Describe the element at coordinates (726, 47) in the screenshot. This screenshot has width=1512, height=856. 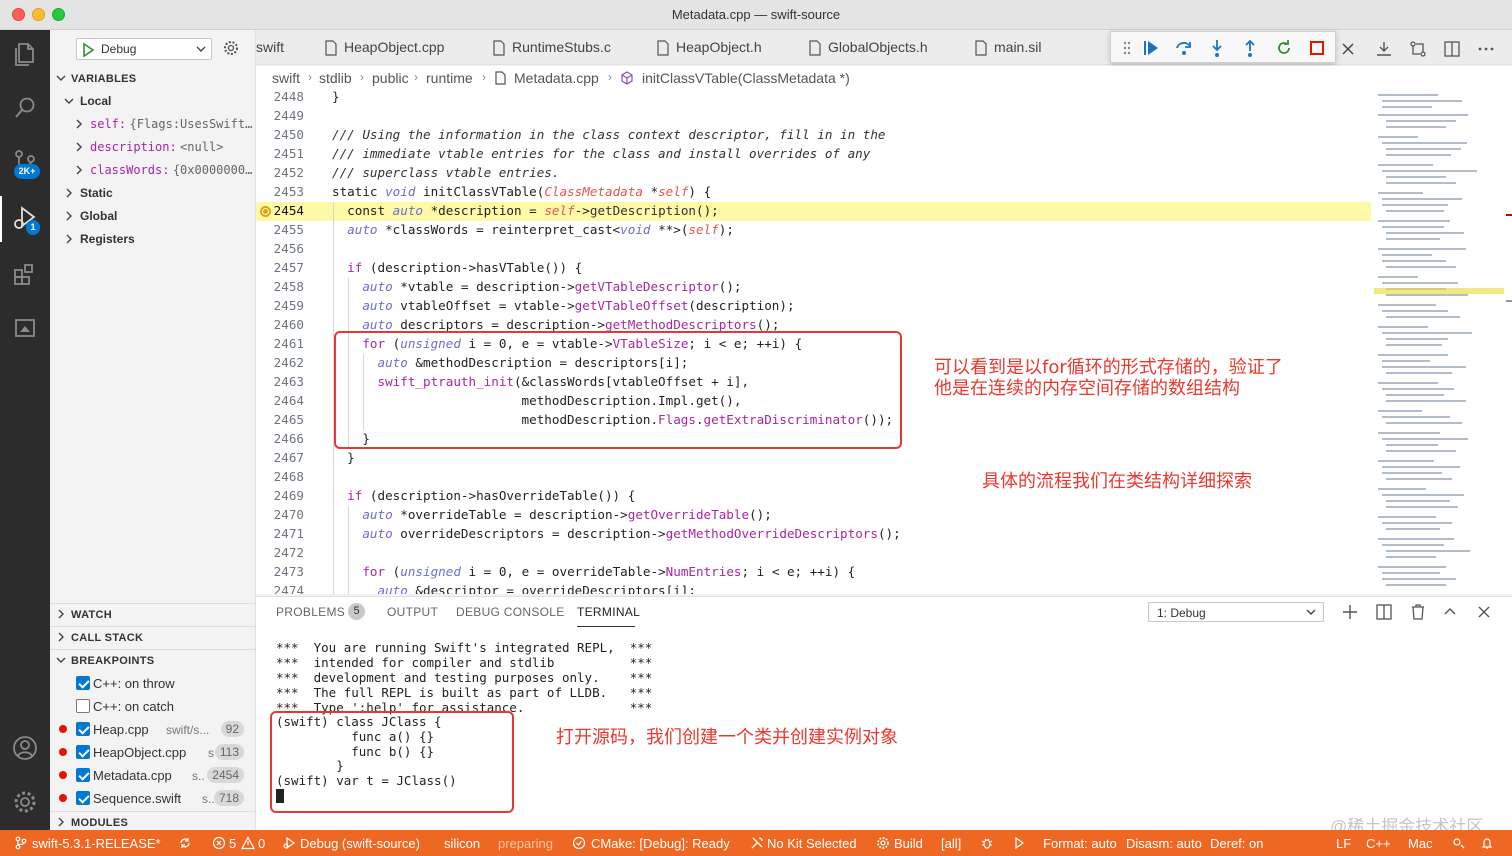
I see `tab-heapobject-h: HeapObject.h` at that location.